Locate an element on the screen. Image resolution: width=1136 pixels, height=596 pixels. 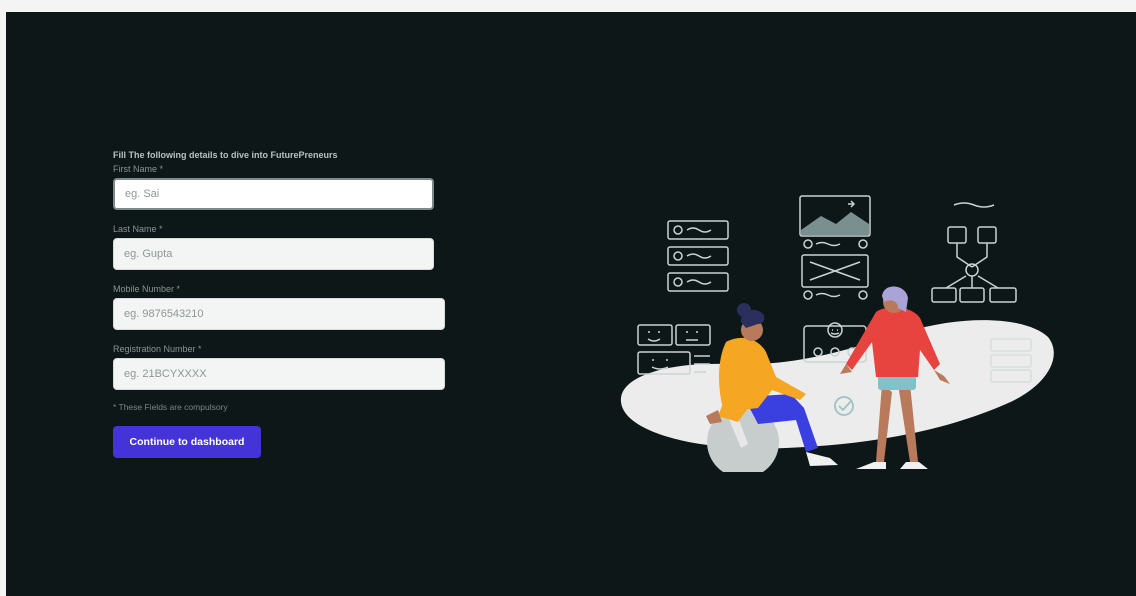
first-name-input is located at coordinates (273, 194).